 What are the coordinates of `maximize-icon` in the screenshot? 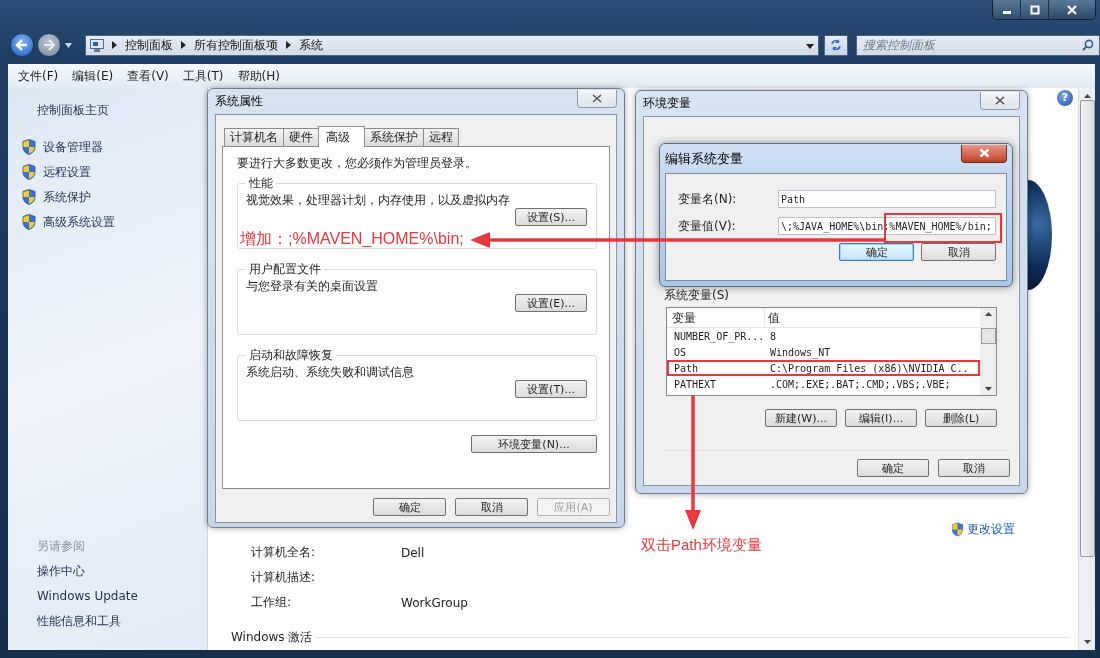 It's located at (1034, 9).